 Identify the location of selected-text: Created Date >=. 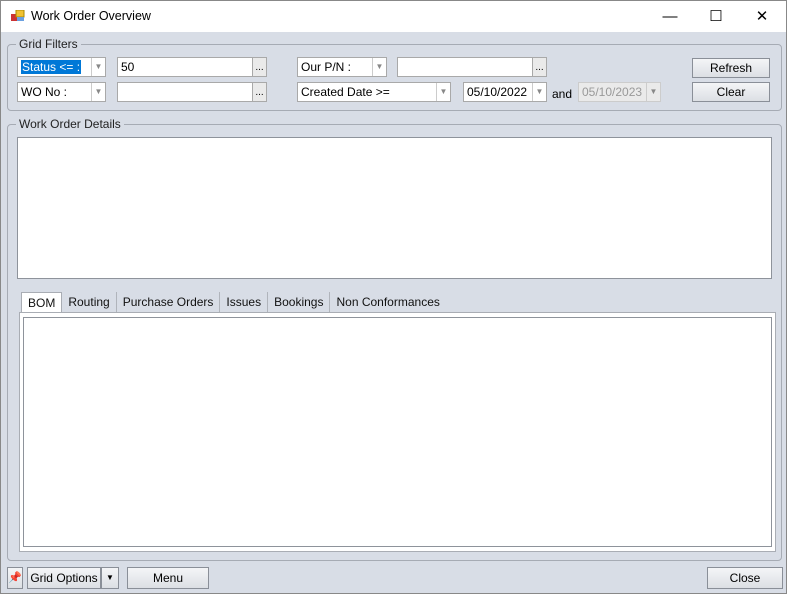
(345, 92).